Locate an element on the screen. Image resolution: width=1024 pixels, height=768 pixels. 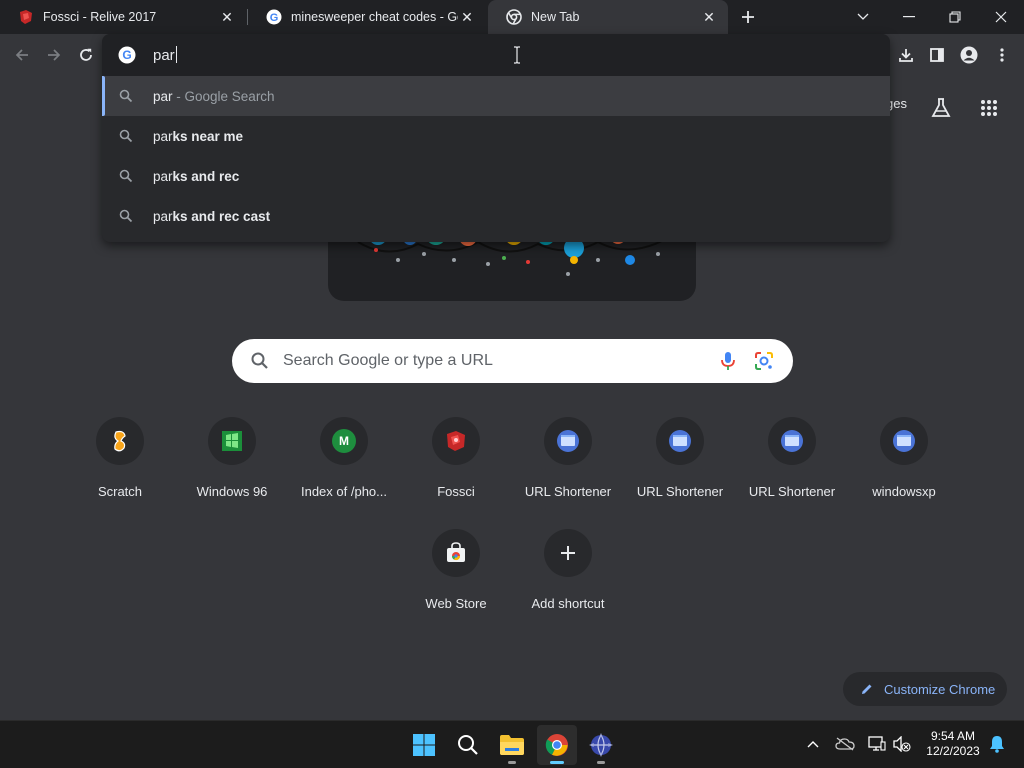
restore-button is located at coordinates (955, 17).